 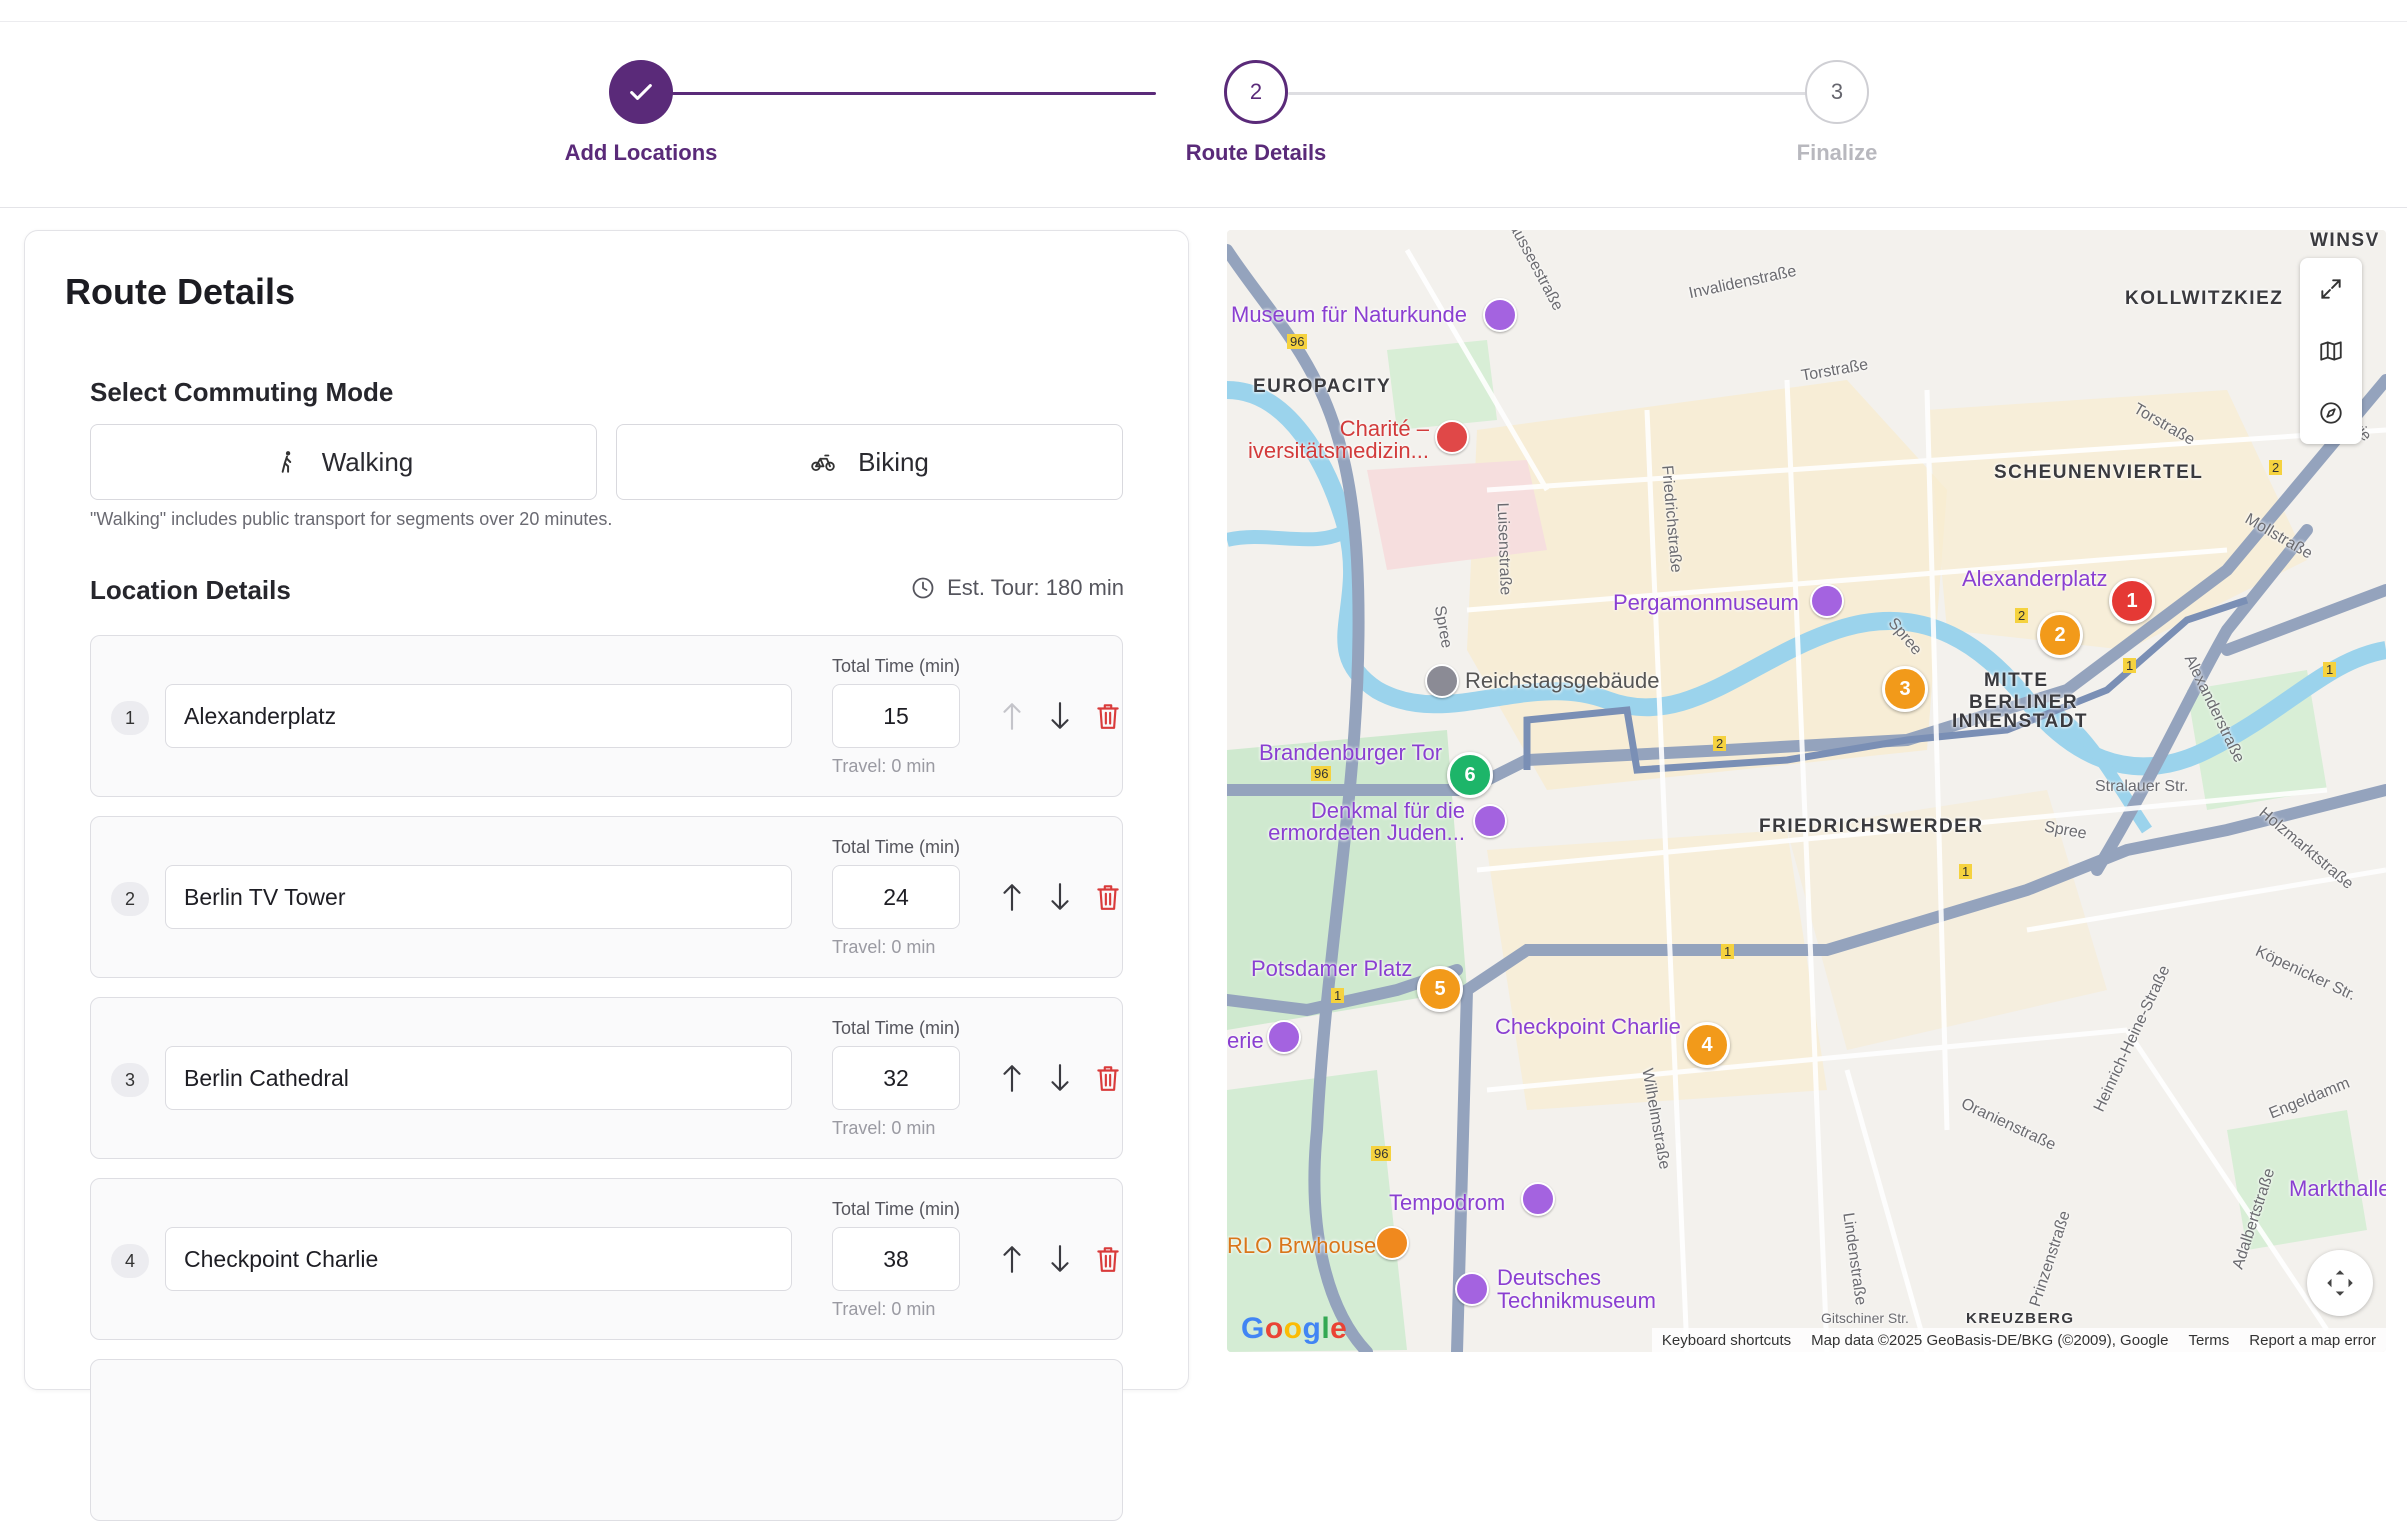 What do you see at coordinates (1035, 587) in the screenshot?
I see `estimated-tour-text: Est. Tour: 180 min` at bounding box center [1035, 587].